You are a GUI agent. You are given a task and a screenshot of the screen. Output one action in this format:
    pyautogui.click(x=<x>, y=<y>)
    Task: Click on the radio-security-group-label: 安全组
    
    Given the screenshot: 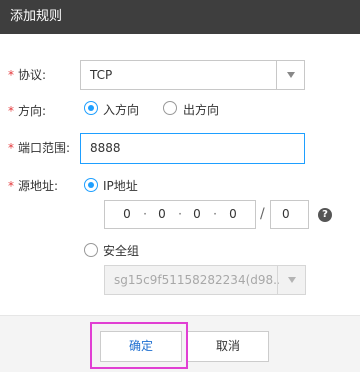 What is the action you would take?
    pyautogui.click(x=121, y=250)
    